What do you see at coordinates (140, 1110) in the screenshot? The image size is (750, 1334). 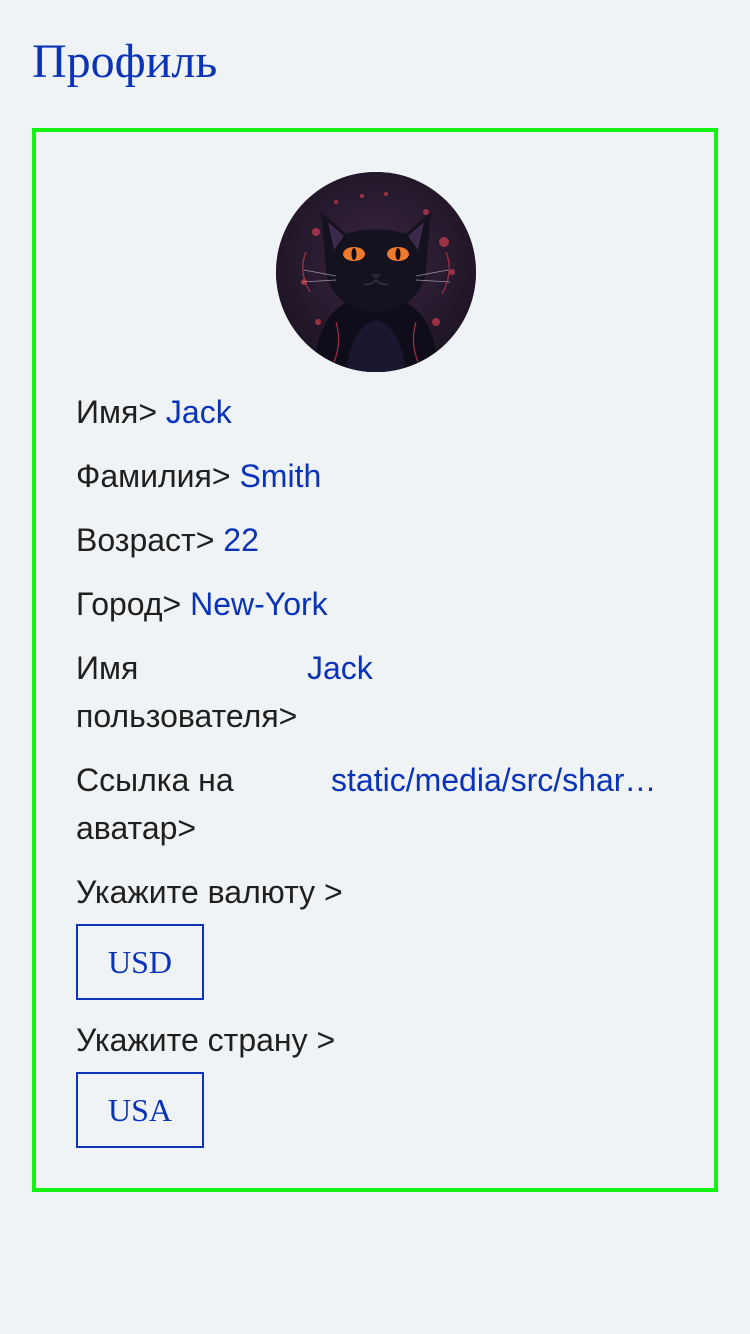 I see `country-select: USA` at bounding box center [140, 1110].